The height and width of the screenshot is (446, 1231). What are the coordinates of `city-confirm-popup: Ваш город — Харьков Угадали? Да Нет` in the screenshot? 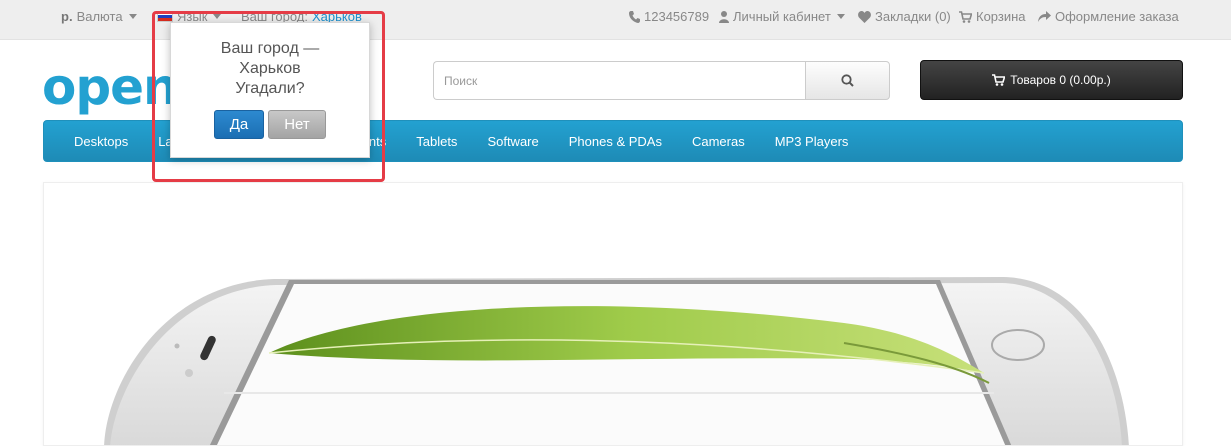 It's located at (270, 90).